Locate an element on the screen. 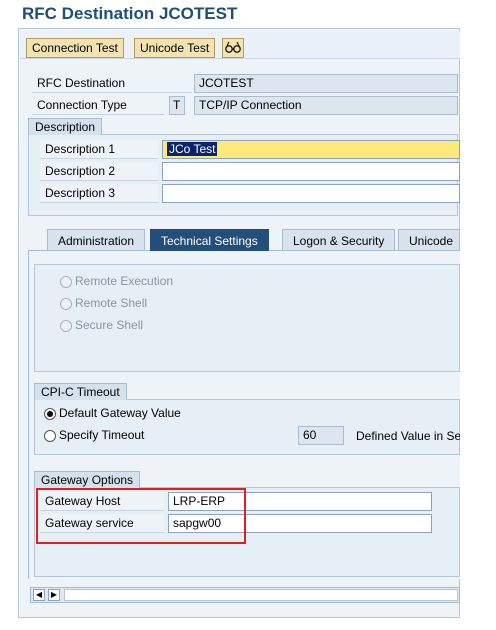 This screenshot has width=496, height=630. scrollbar-track is located at coordinates (261, 595).